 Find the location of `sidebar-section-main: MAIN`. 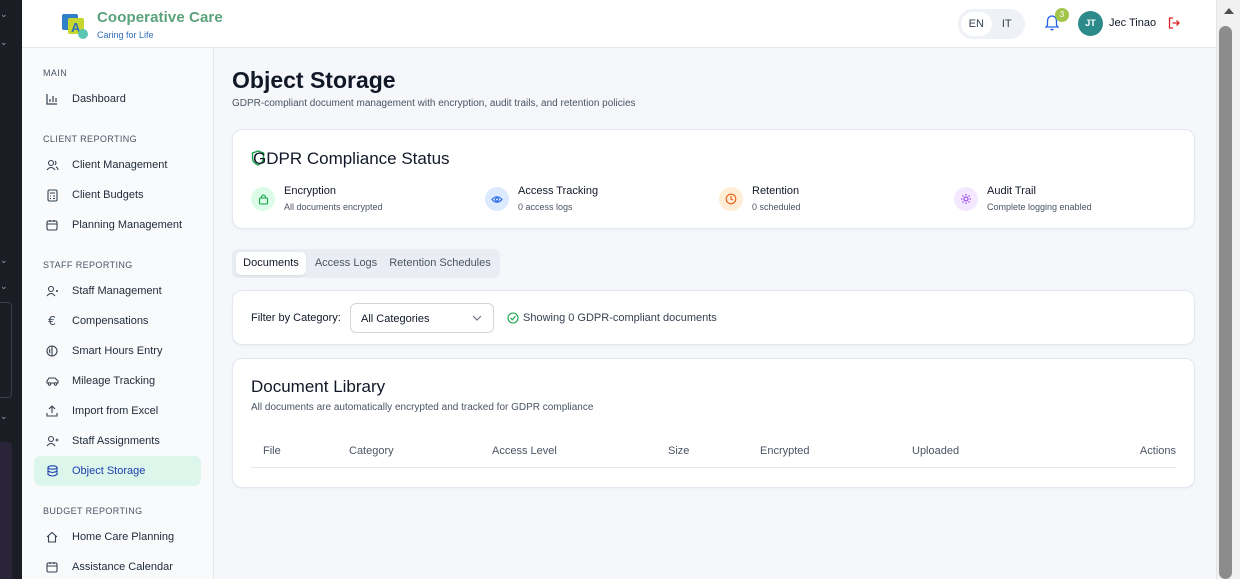

sidebar-section-main: MAIN is located at coordinates (55, 73).